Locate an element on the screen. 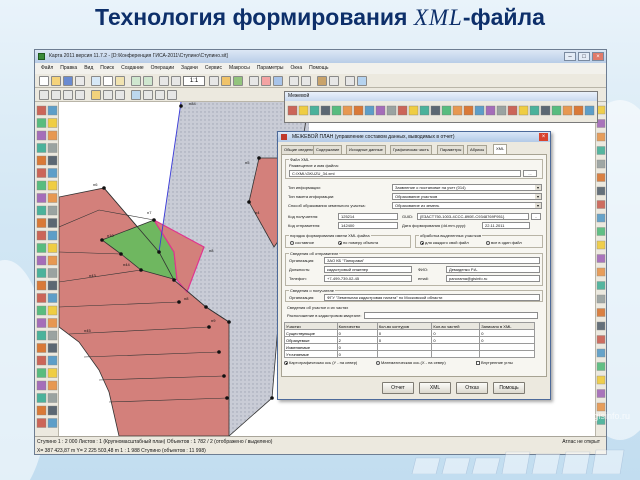  menu-search: Поиск is located at coordinates (107, 68).